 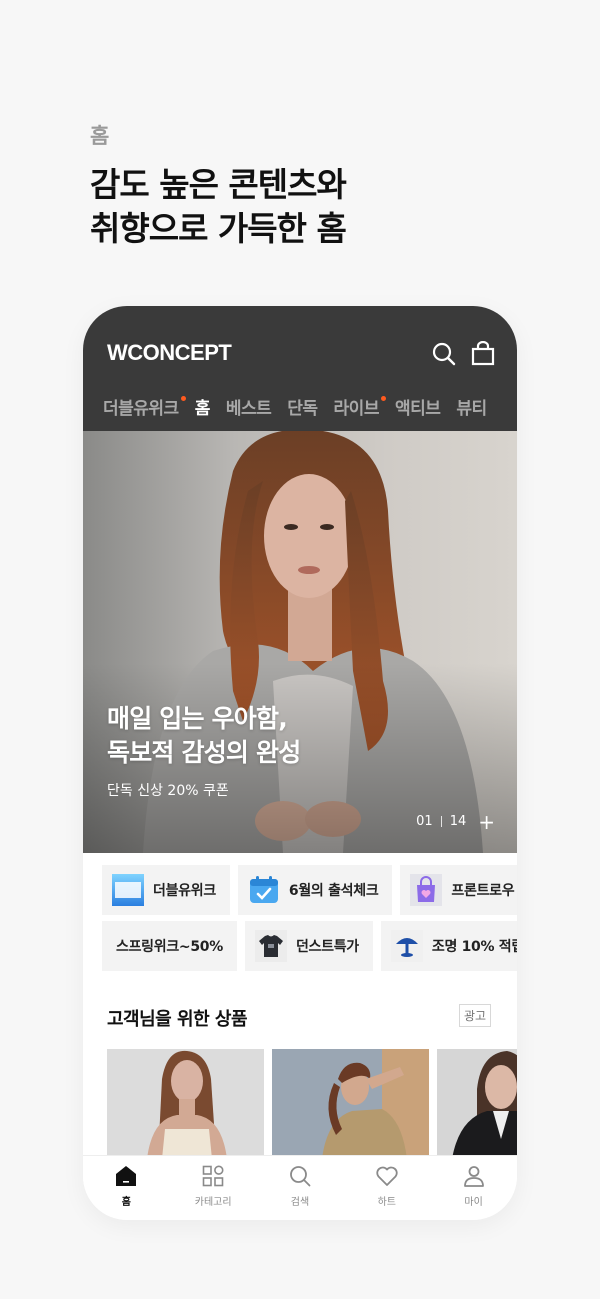 What do you see at coordinates (144, 408) in the screenshot?
I see `tab-wweek: 더블유위크` at bounding box center [144, 408].